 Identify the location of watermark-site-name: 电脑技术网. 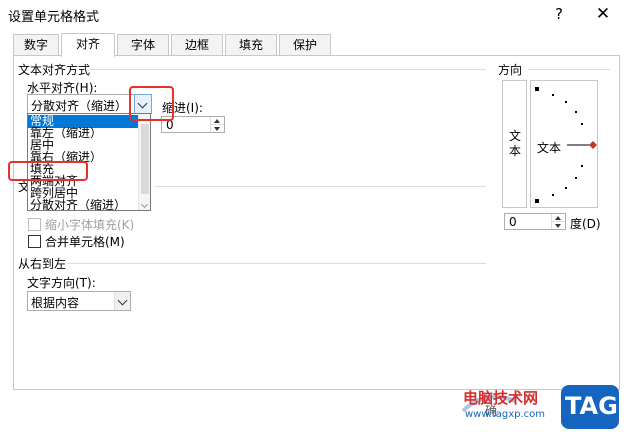
(501, 398).